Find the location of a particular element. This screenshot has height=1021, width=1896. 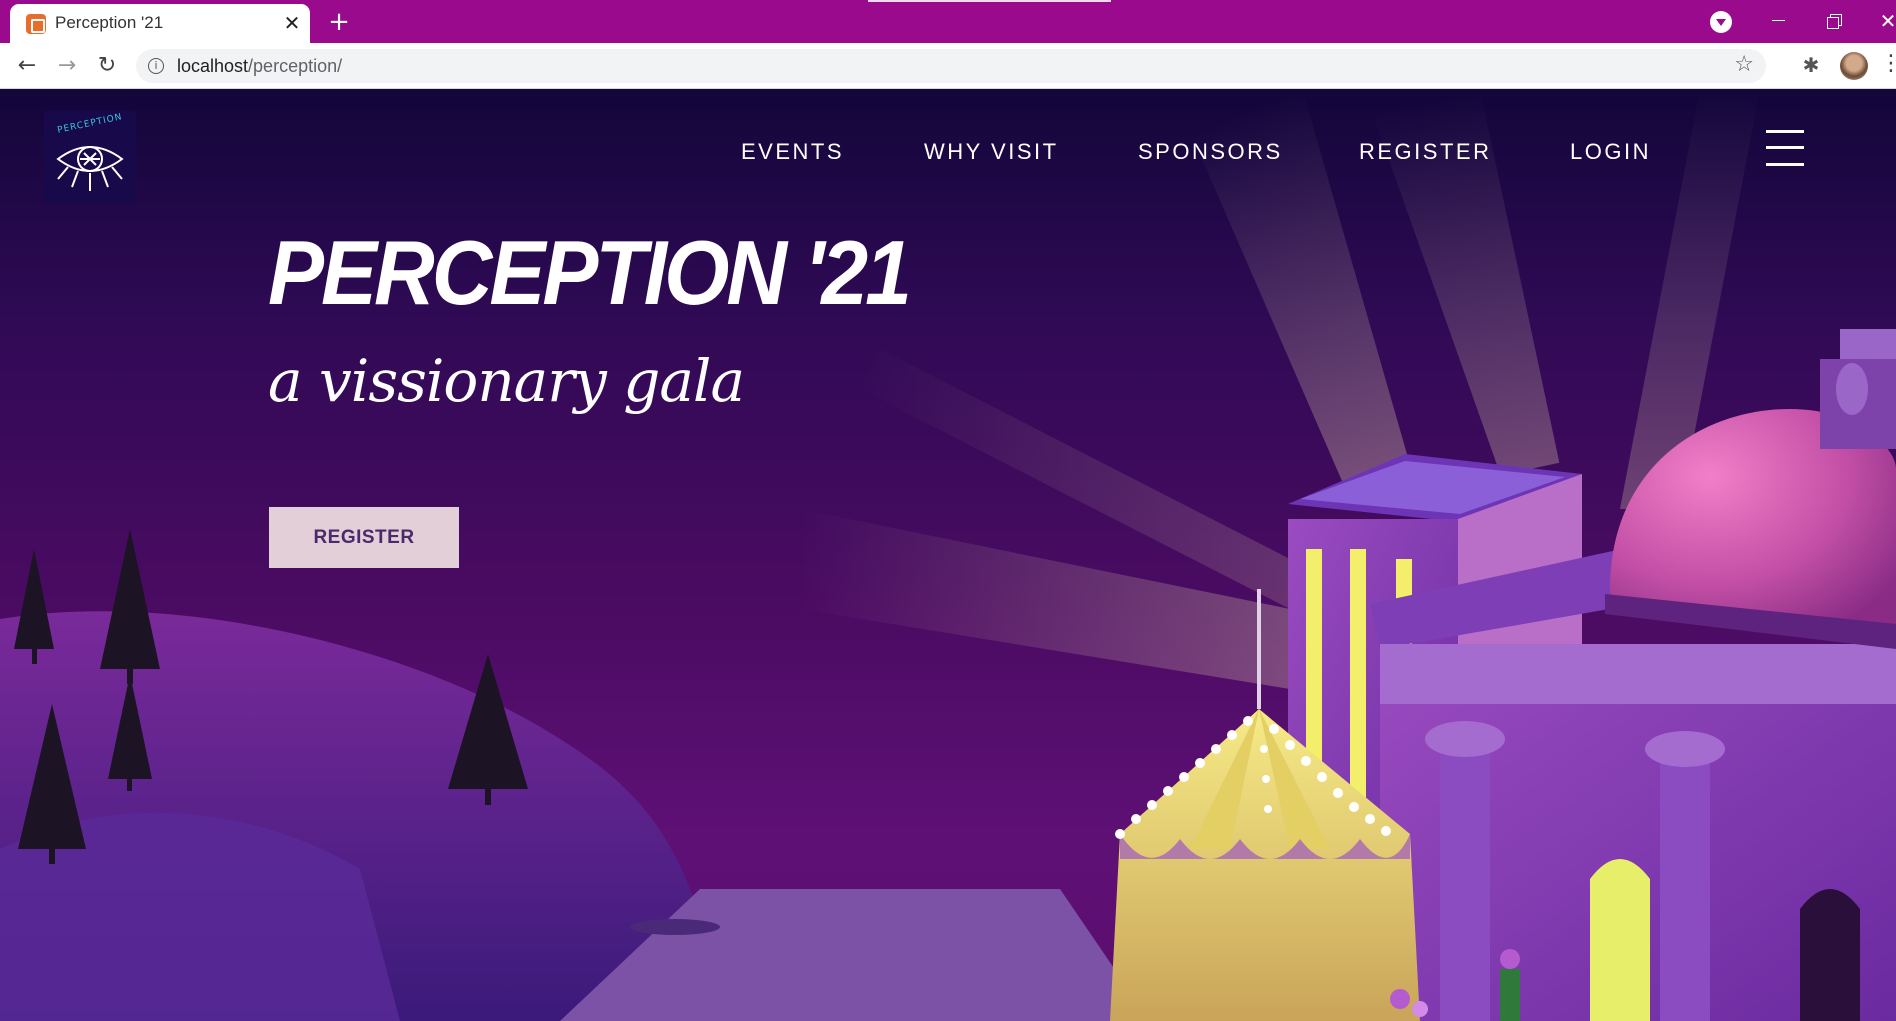

restore-button is located at coordinates (1834, 21).